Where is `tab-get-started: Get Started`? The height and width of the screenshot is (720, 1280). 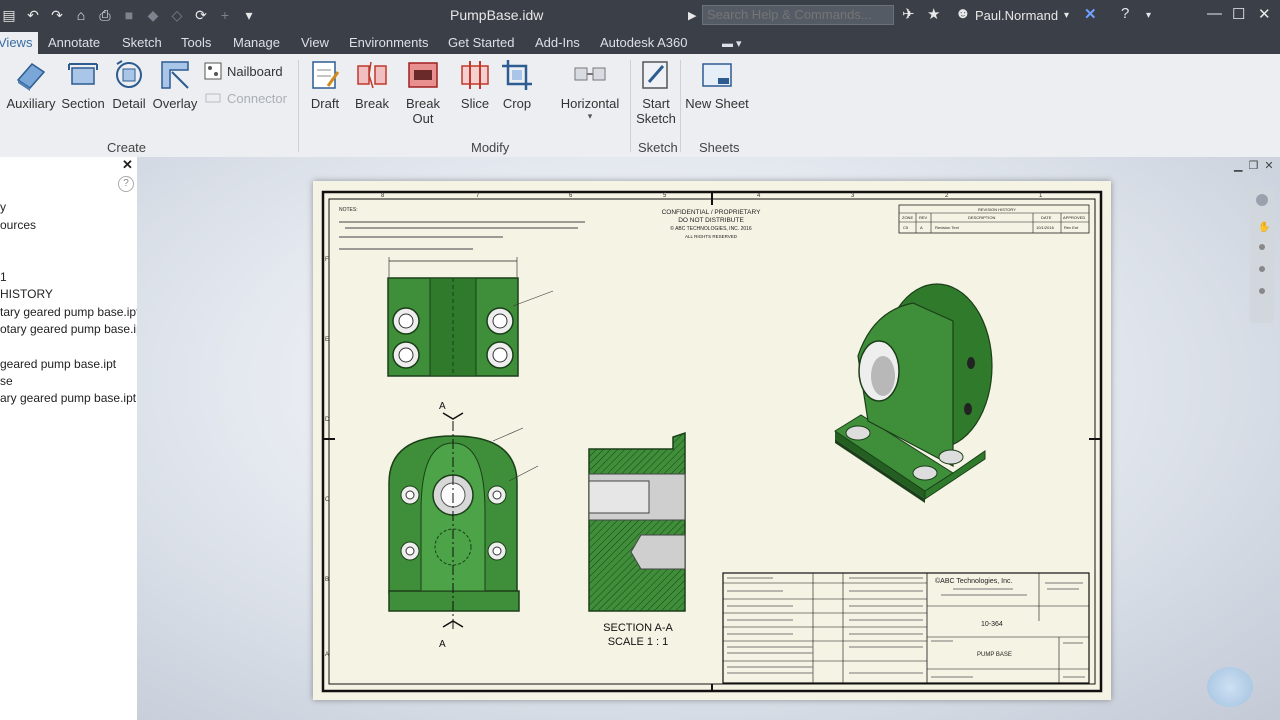 tab-get-started: Get Started is located at coordinates (481, 42).